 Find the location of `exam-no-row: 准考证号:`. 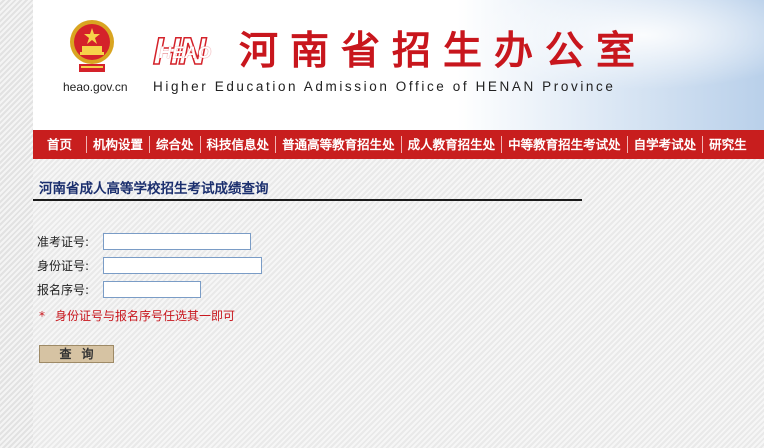

exam-no-row: 准考证号: is located at coordinates (144, 241).